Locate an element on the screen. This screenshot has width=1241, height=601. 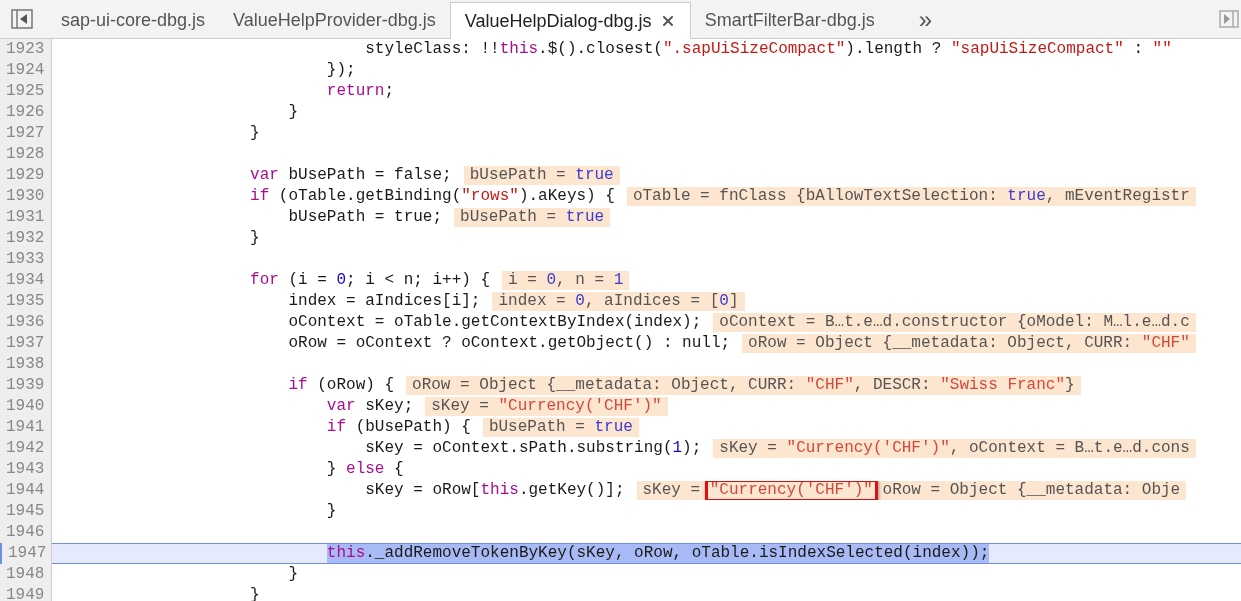
code-text: if (bUsePath) { is located at coordinates (398, 427).